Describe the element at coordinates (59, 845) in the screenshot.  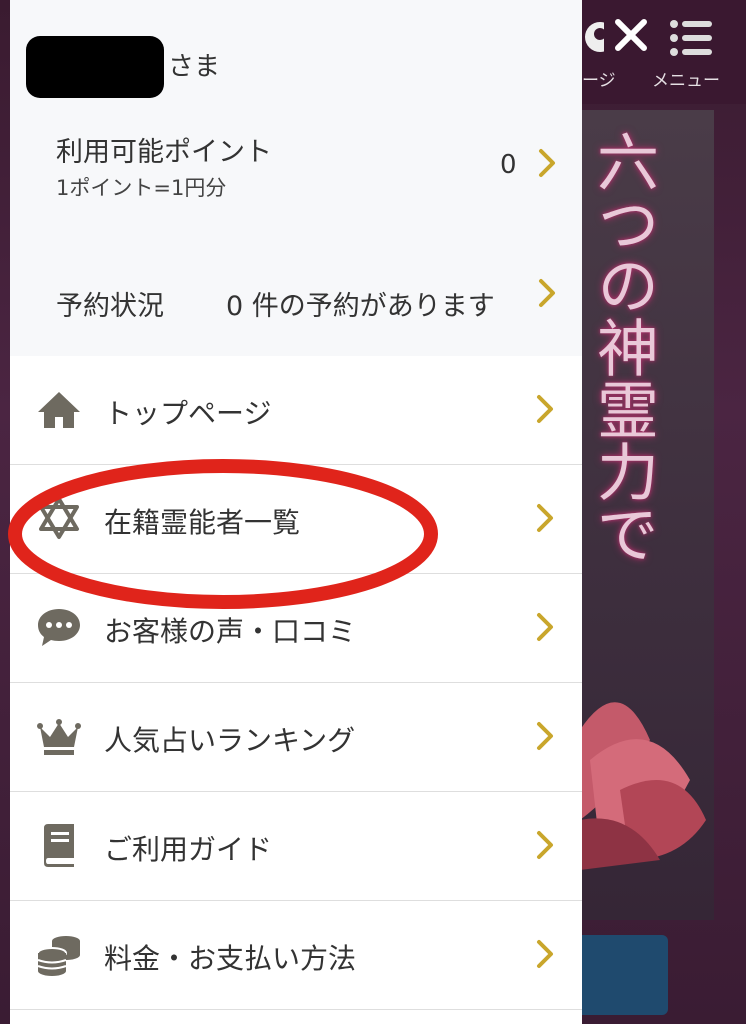
I see `book-icon` at that location.